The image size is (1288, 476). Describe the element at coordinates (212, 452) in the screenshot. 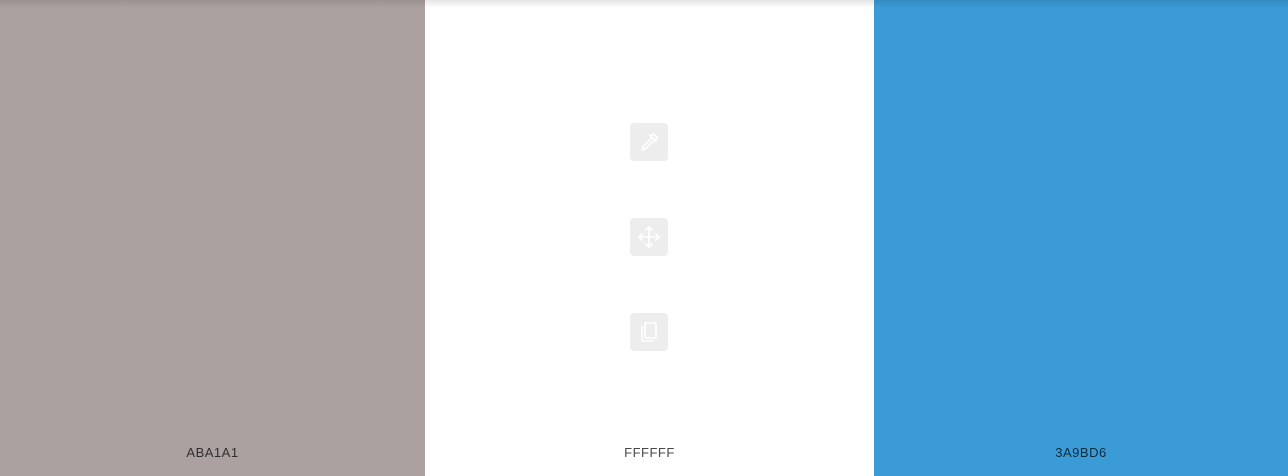

I see `hex-code-label: ABA1A1` at that location.